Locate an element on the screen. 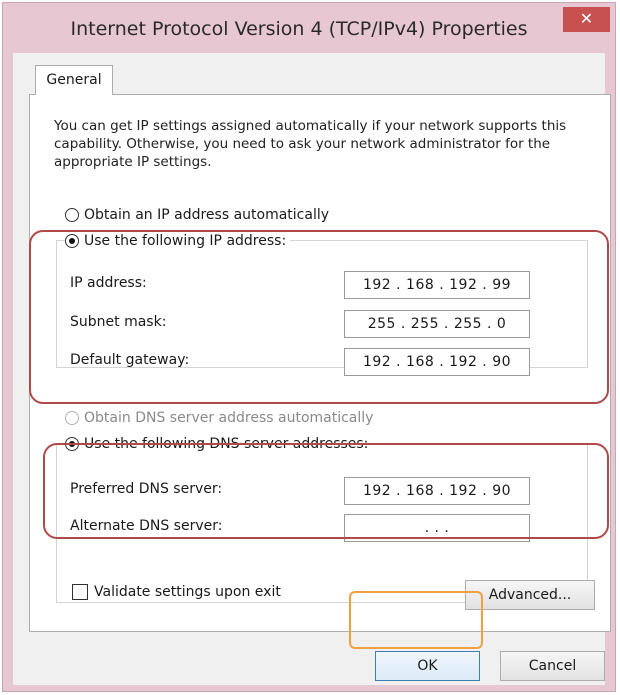  dns-auto-radio-row: Obtain DNS server address automatically is located at coordinates (219, 418).